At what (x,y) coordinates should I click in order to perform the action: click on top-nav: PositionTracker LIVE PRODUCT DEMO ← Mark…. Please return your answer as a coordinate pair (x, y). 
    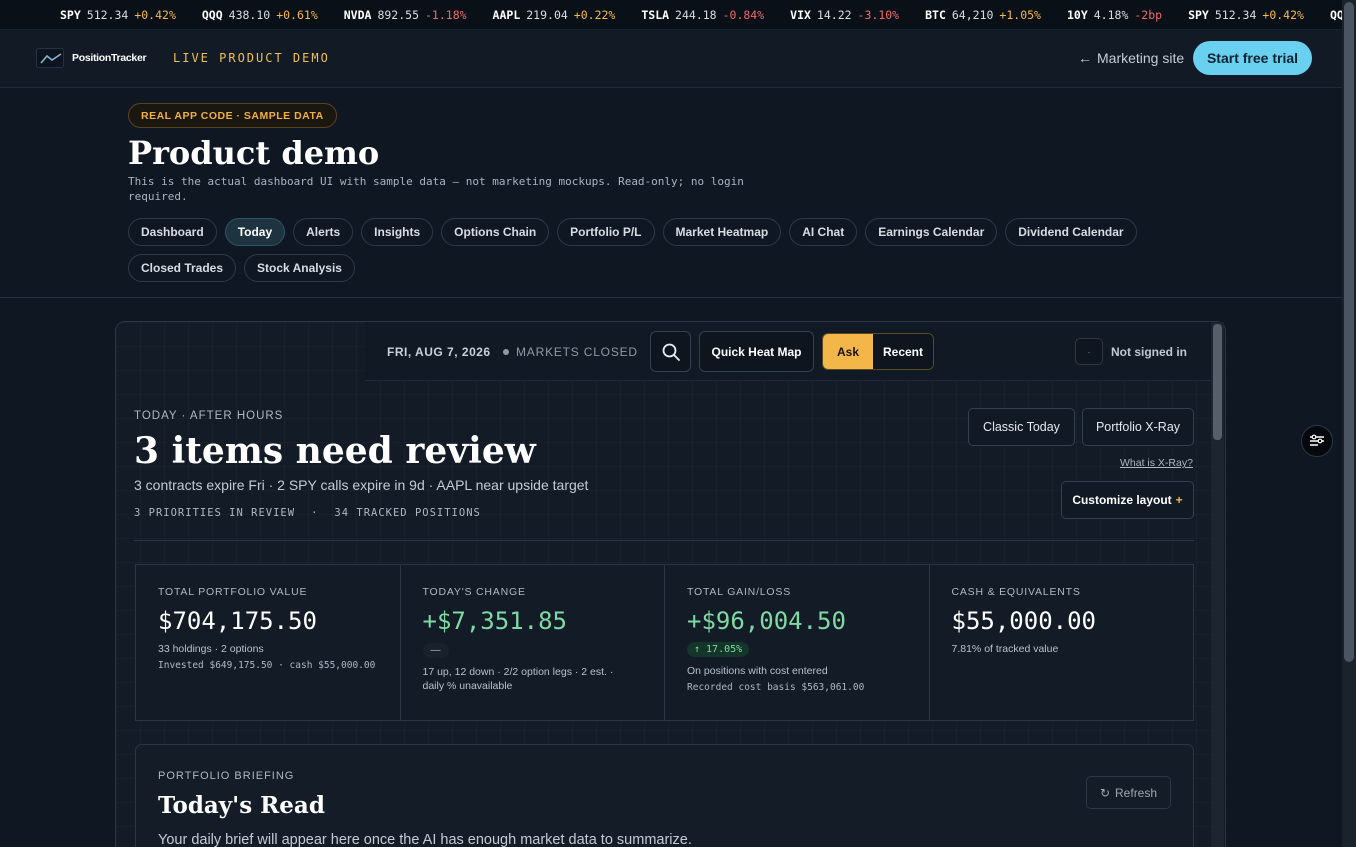
    Looking at the image, I should click on (671, 59).